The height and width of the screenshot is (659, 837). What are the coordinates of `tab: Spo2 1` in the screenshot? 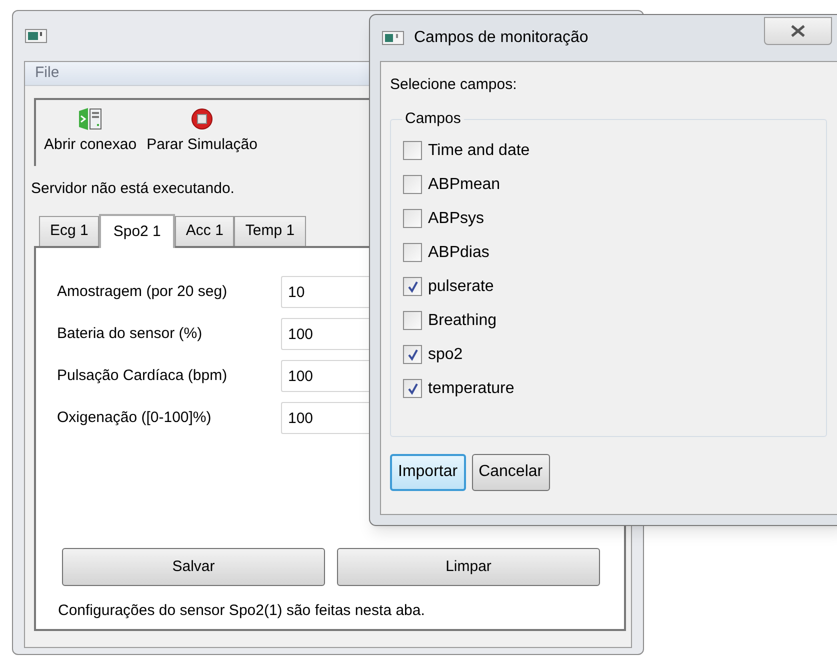 It's located at (137, 231).